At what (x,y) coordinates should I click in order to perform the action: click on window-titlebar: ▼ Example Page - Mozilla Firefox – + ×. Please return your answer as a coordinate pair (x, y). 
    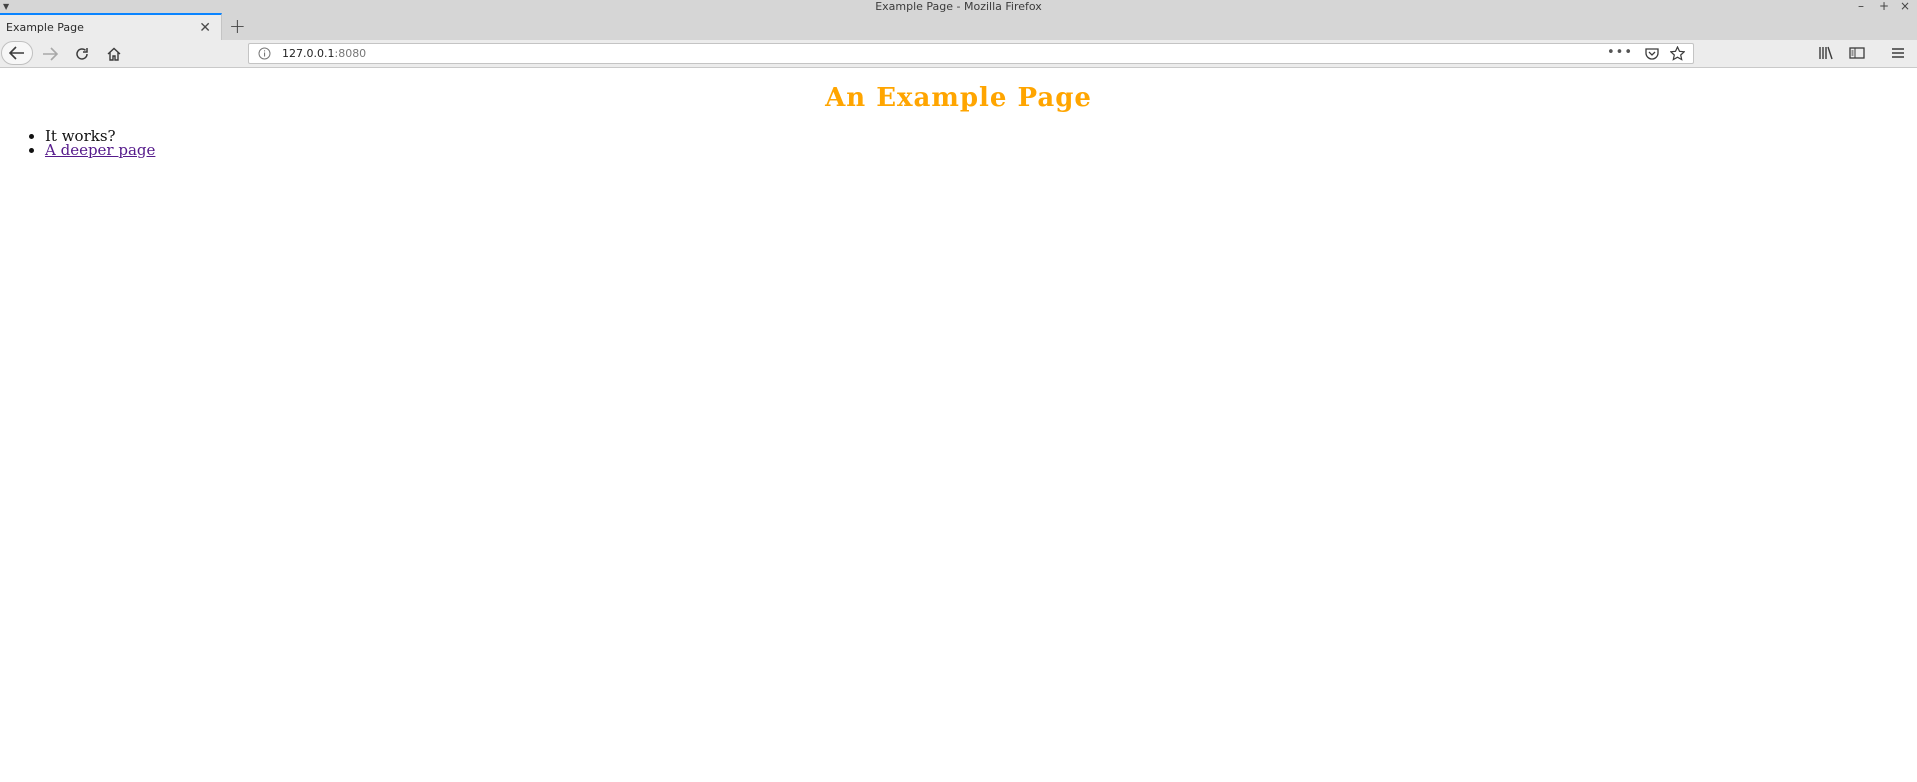
    Looking at the image, I should click on (958, 6).